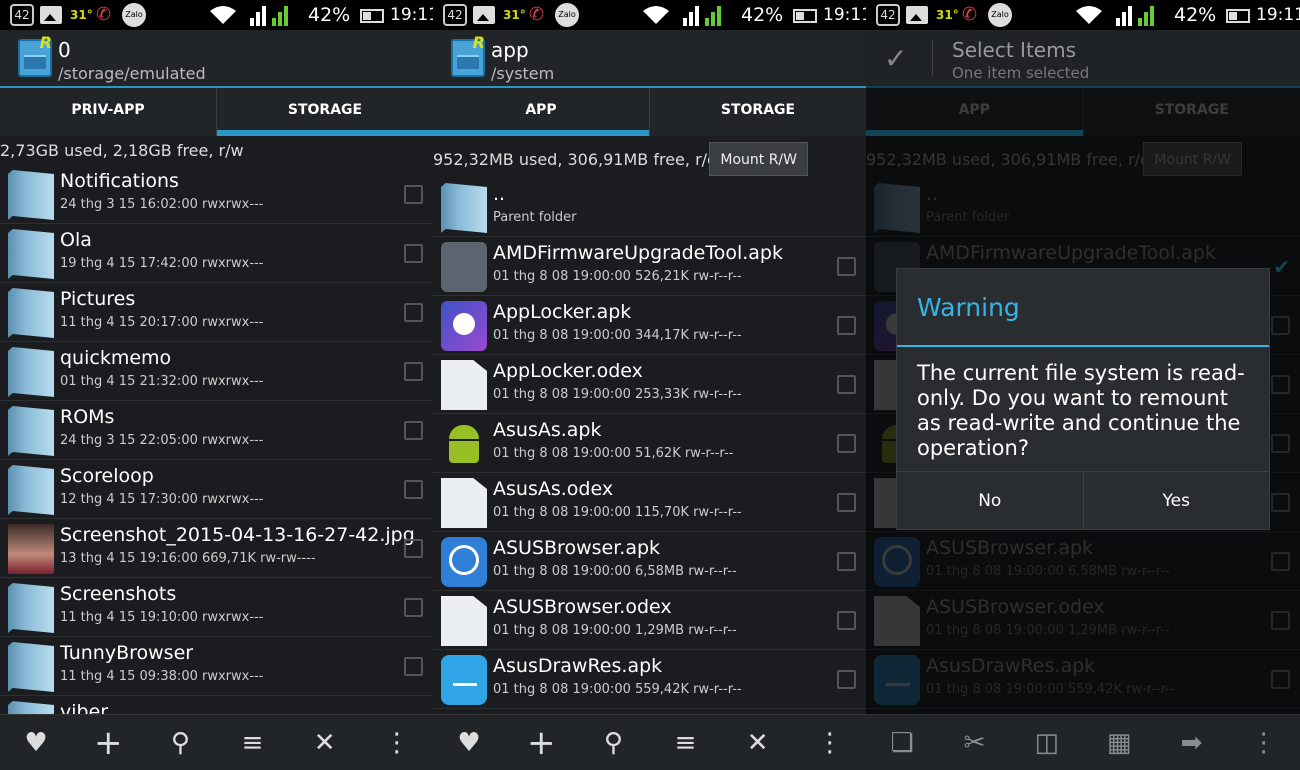 This screenshot has height=770, width=1300. Describe the element at coordinates (990, 500) in the screenshot. I see `no-button: No` at that location.